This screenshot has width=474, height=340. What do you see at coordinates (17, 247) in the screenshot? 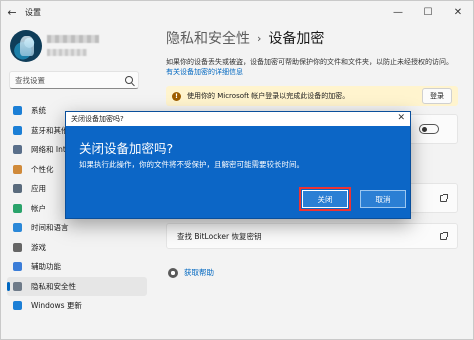
I see `gamepad-icon` at bounding box center [17, 247].